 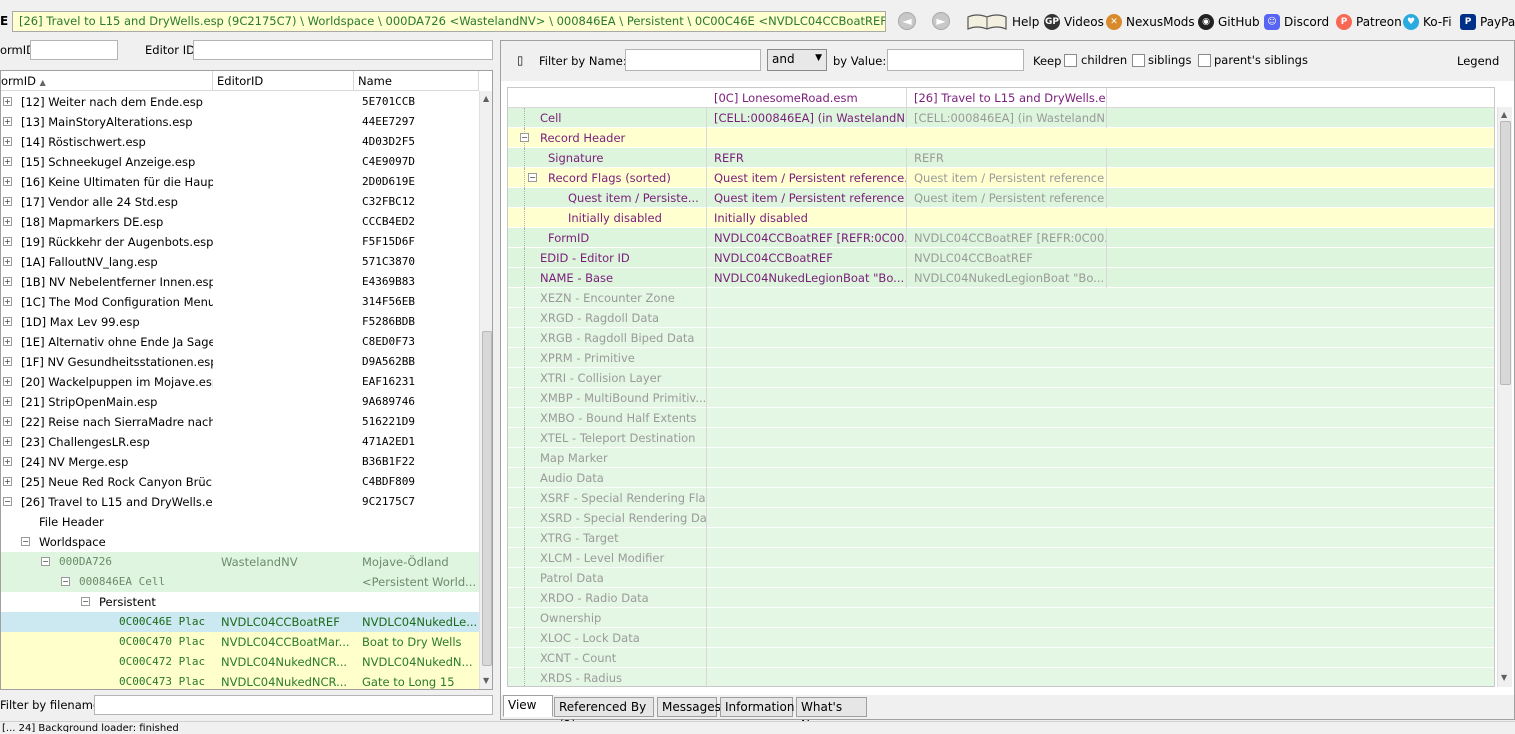 What do you see at coordinates (807, 218) in the screenshot?
I see `grid-cell-lonesomeroad: Initially disabled` at bounding box center [807, 218].